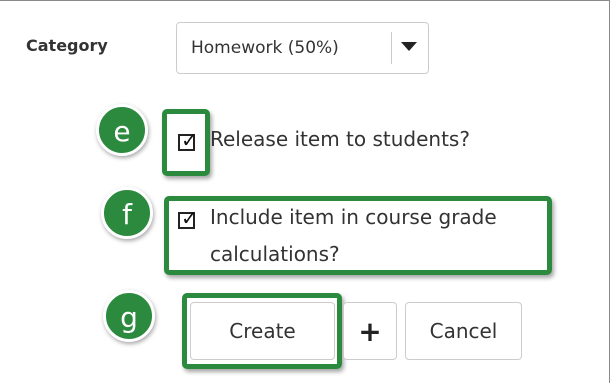 The width and height of the screenshot is (616, 385). I want to click on release-checkbox: ✓, so click(188, 140).